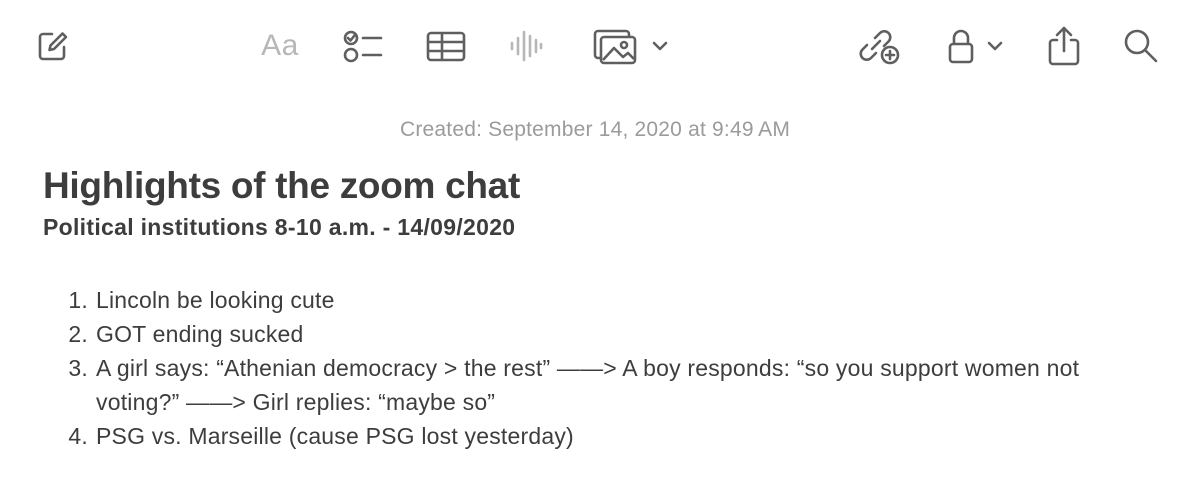  Describe the element at coordinates (607, 334) in the screenshot. I see `list-item-text: GOT ending sucked` at that location.